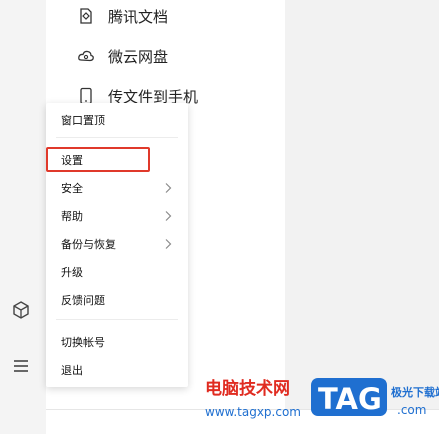 The image size is (439, 434). What do you see at coordinates (72, 216) in the screenshot?
I see `menu-item-label: 帮助` at bounding box center [72, 216].